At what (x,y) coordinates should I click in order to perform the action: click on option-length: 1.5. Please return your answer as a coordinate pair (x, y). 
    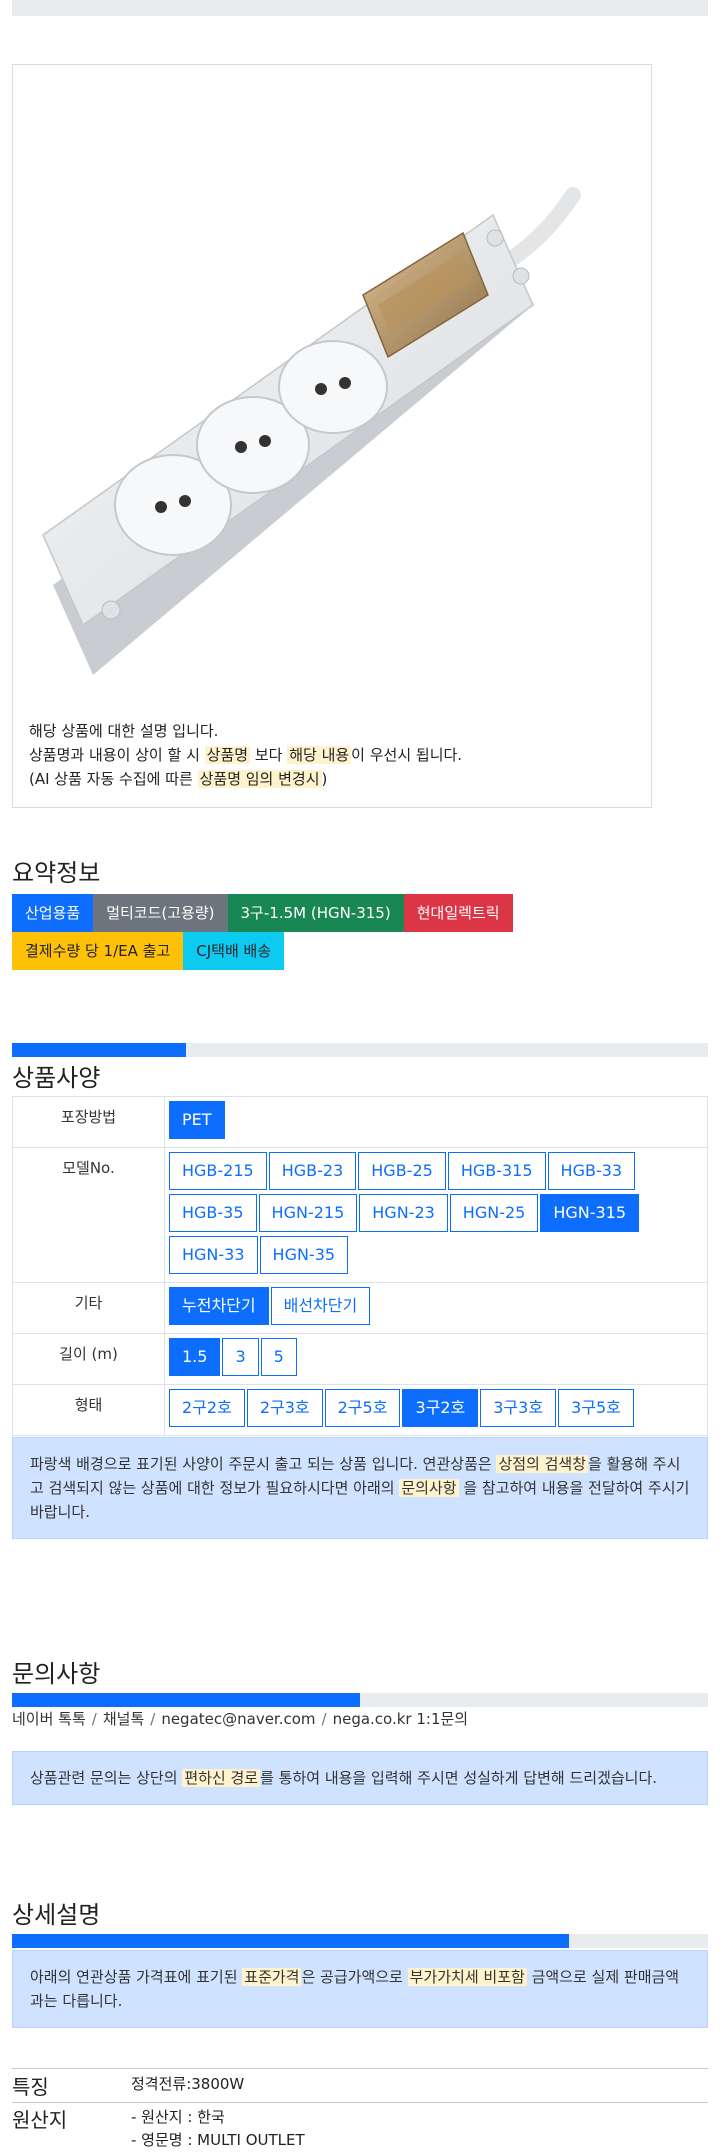
    Looking at the image, I should click on (195, 1357).